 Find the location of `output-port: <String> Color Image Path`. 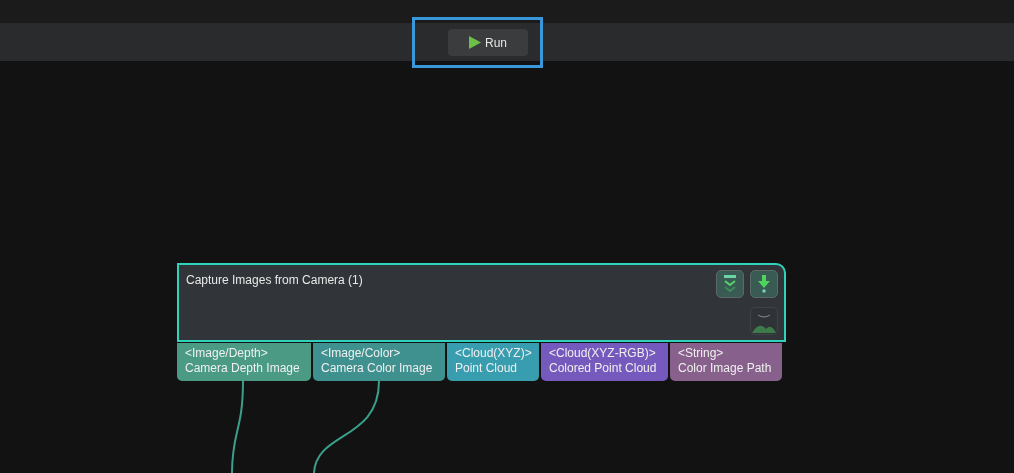

output-port: <String> Color Image Path is located at coordinates (726, 362).